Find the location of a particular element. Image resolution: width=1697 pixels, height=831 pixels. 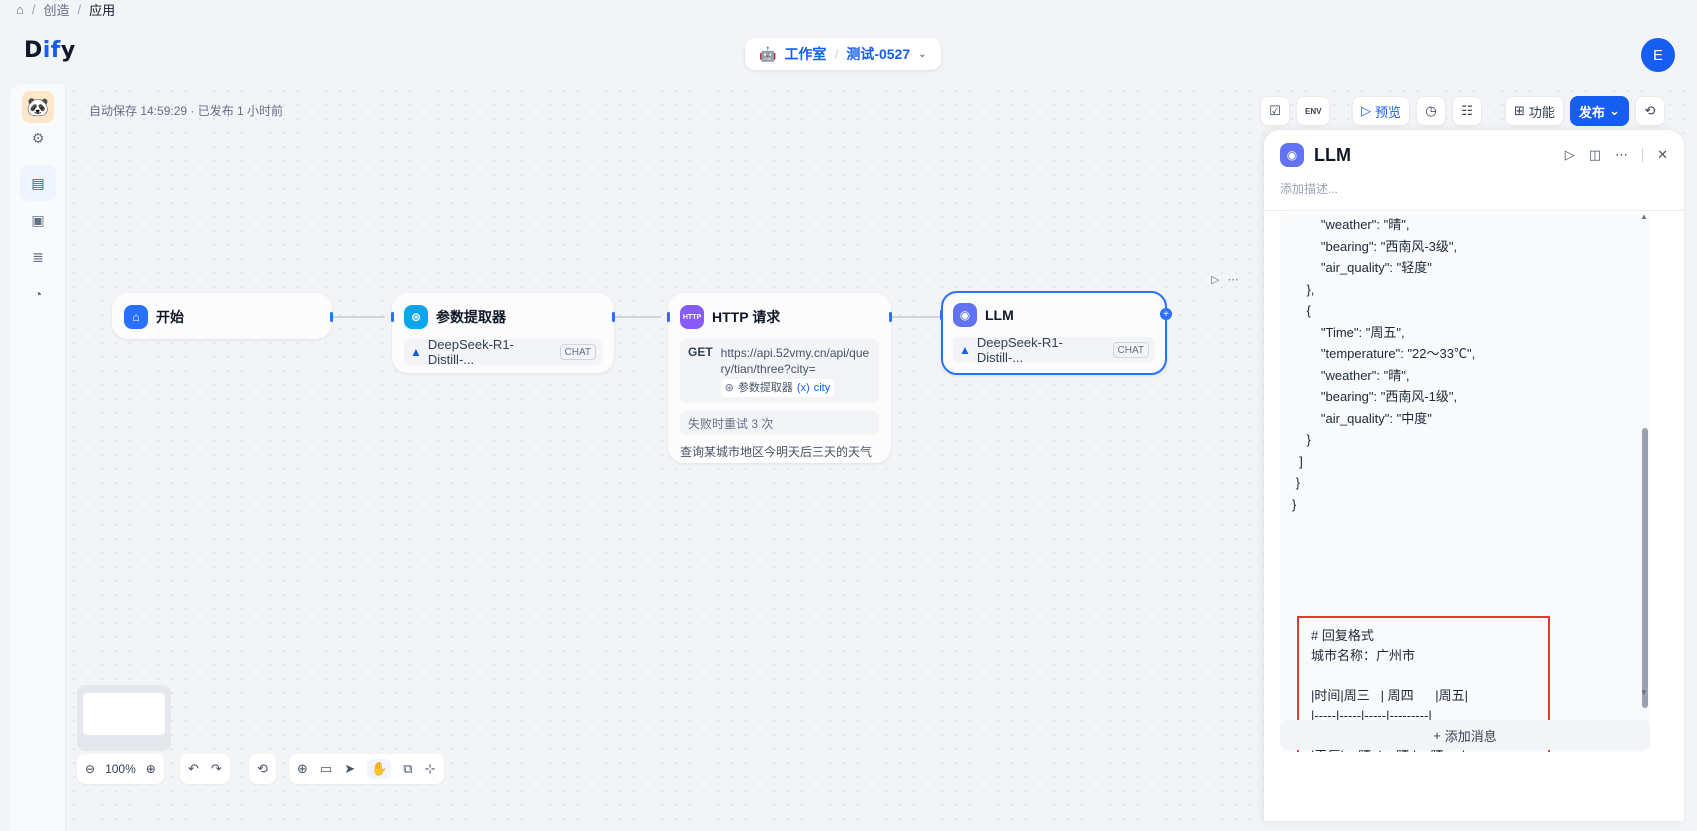

code-line: "temperature": "22～33℃", is located at coordinates (1384, 353).